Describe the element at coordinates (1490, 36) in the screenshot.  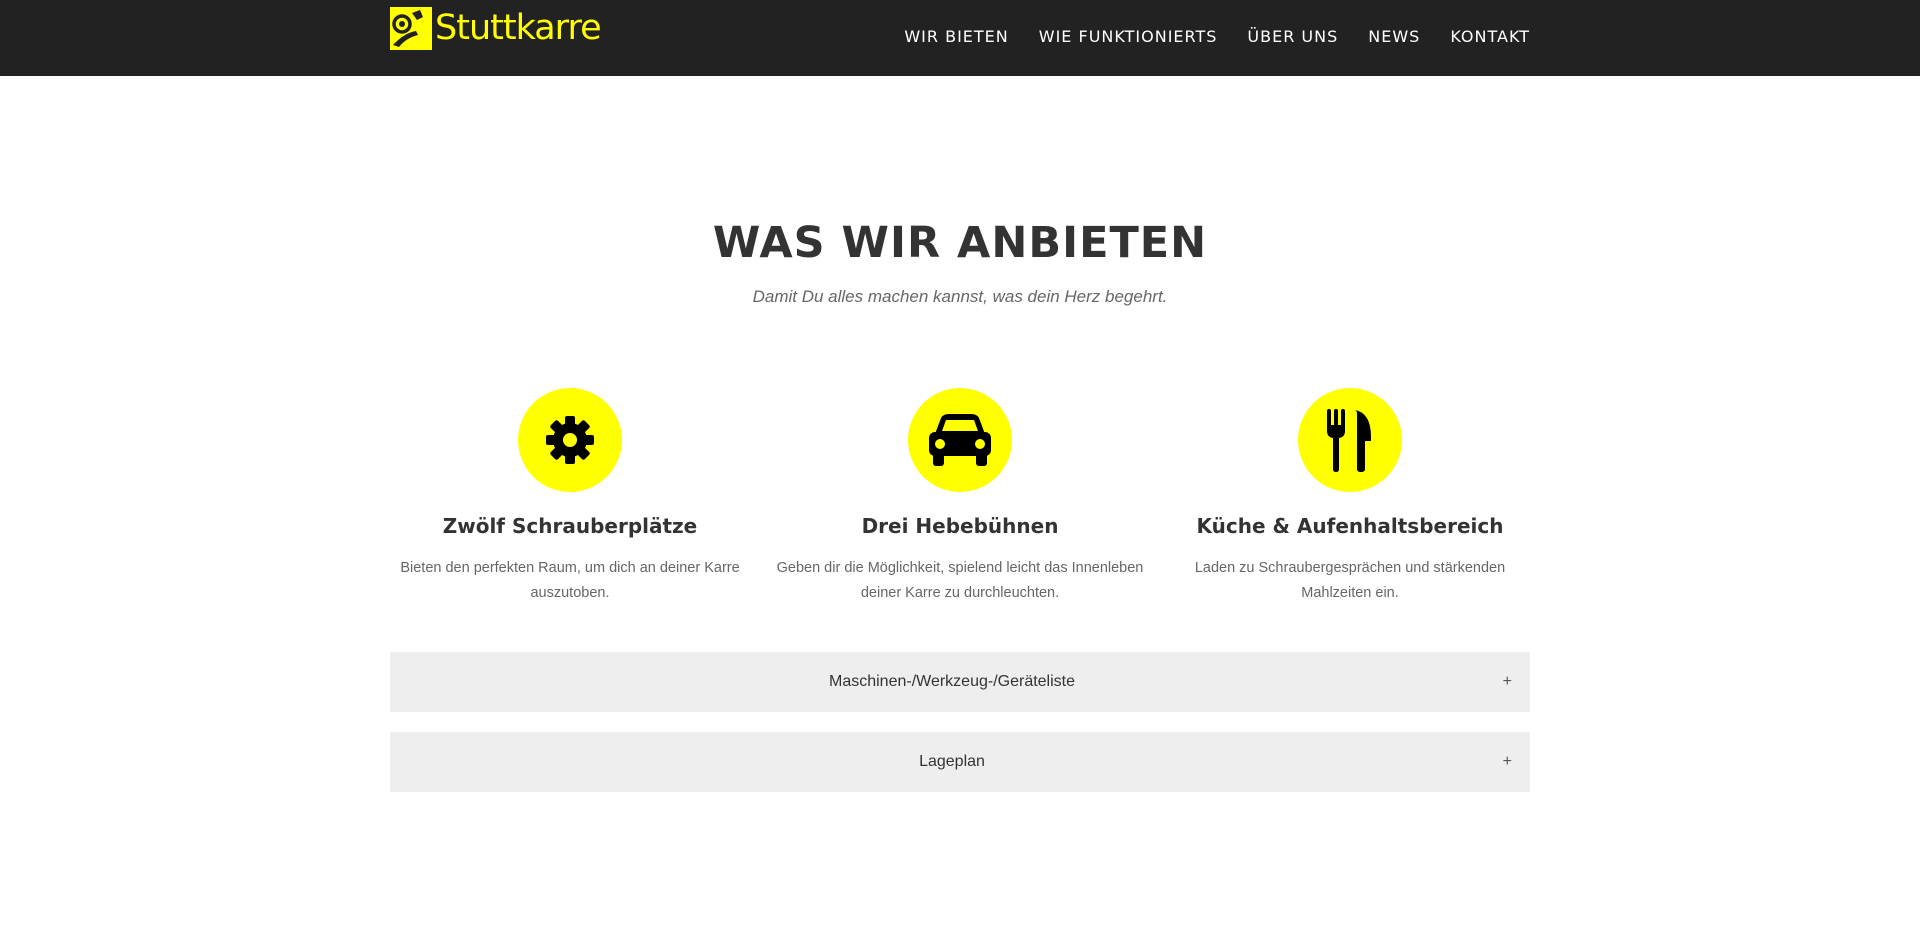
I see `nav-item-kontakt: KONTAKT` at that location.